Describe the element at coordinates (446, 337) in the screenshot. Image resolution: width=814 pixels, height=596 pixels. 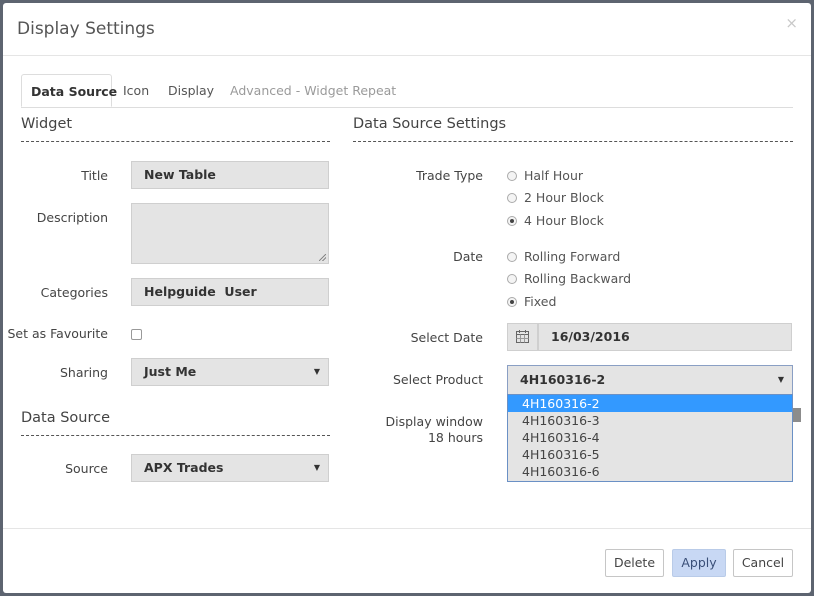
I see `select-date-label: Select Date` at that location.